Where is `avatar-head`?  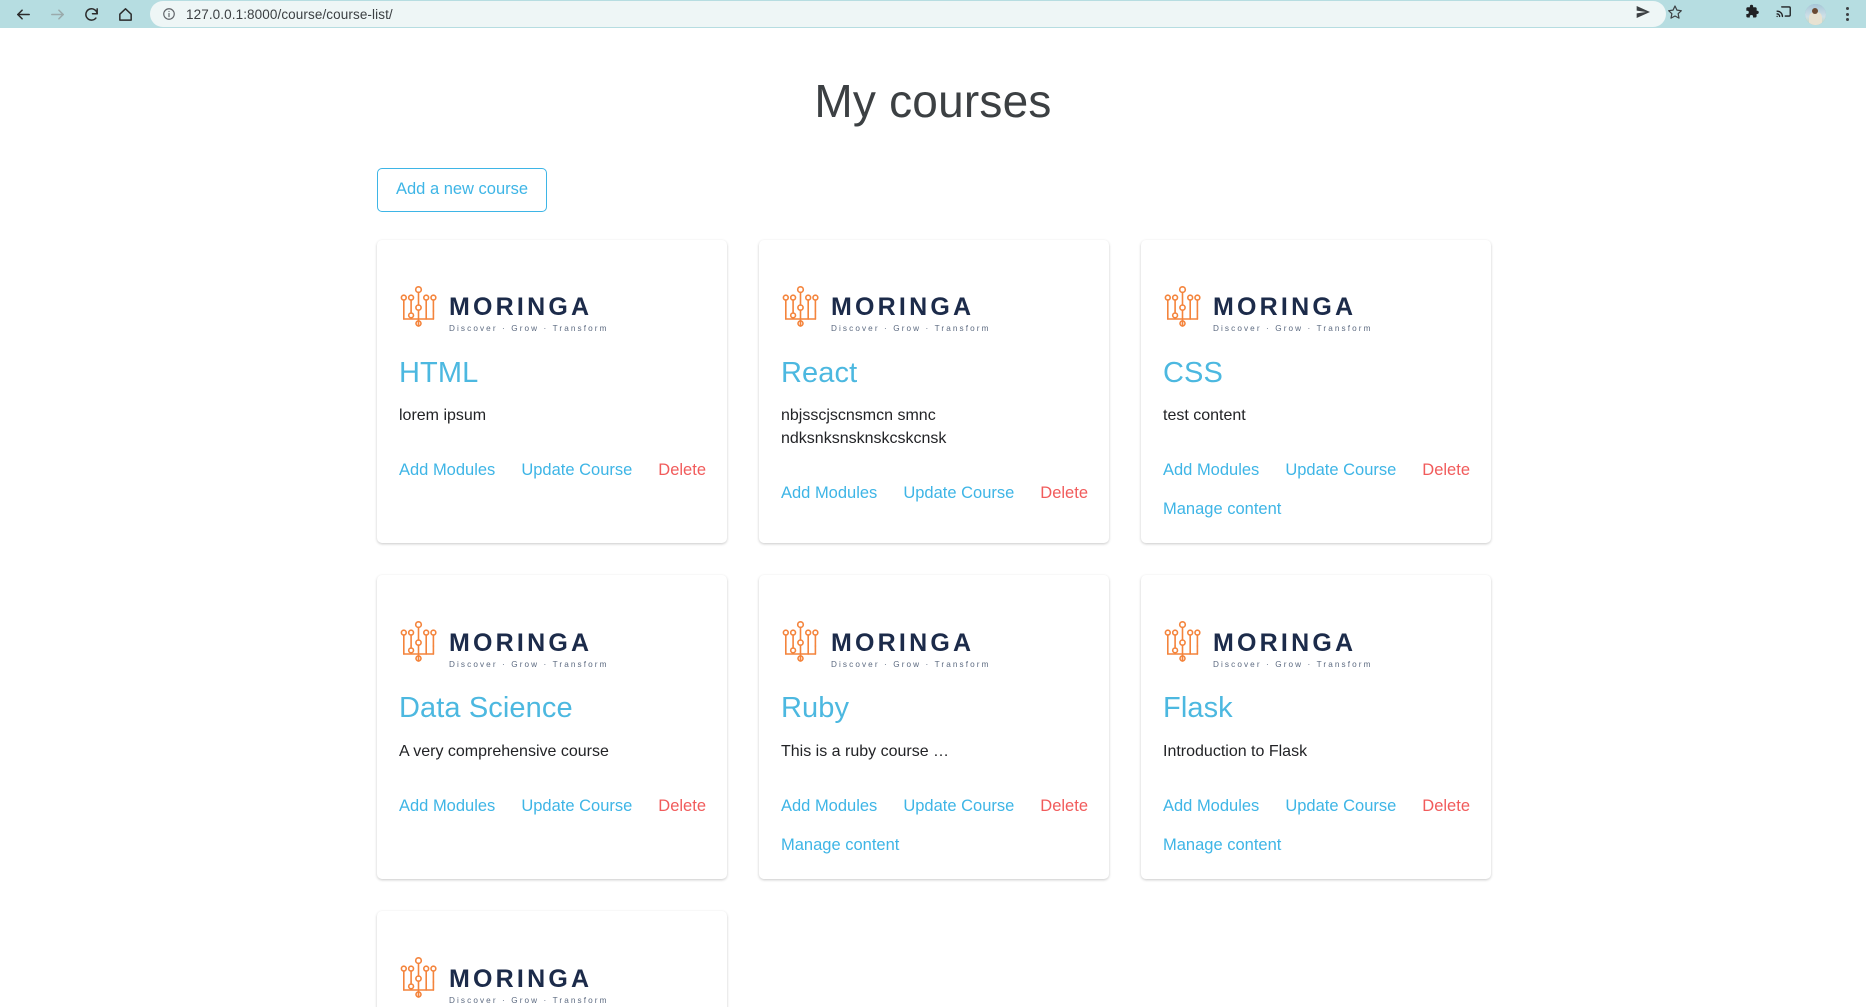 avatar-head is located at coordinates (1814, 10).